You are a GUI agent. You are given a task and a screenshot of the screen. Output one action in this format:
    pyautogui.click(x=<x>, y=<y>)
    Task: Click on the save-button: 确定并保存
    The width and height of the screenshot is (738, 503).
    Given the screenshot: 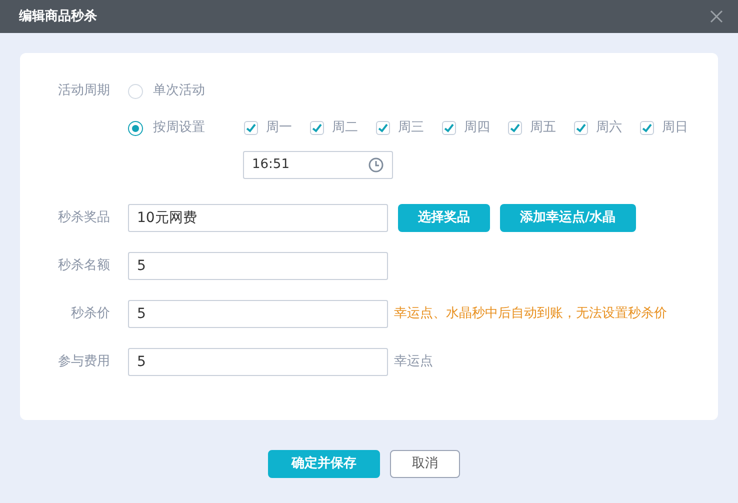 What is the action you would take?
    pyautogui.click(x=324, y=464)
    